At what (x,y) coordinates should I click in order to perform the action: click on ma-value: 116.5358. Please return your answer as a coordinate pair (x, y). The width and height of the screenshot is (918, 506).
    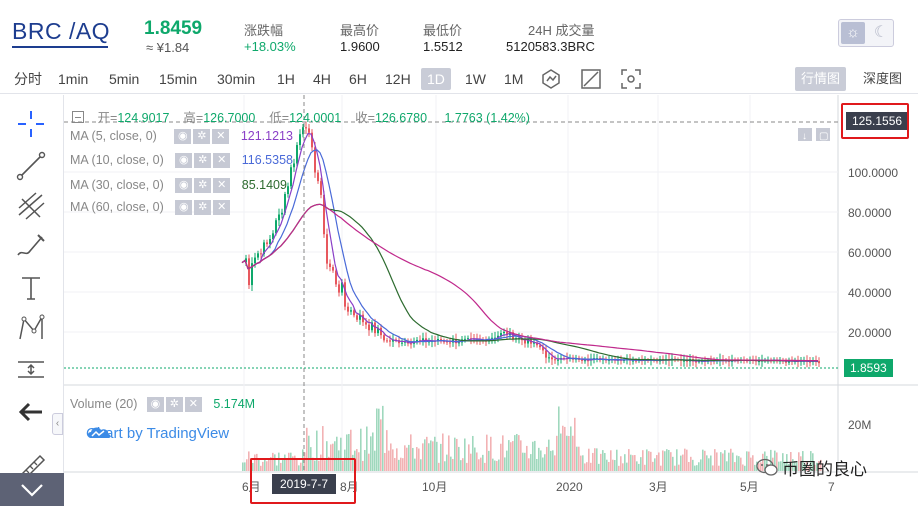
    Looking at the image, I should click on (267, 160).